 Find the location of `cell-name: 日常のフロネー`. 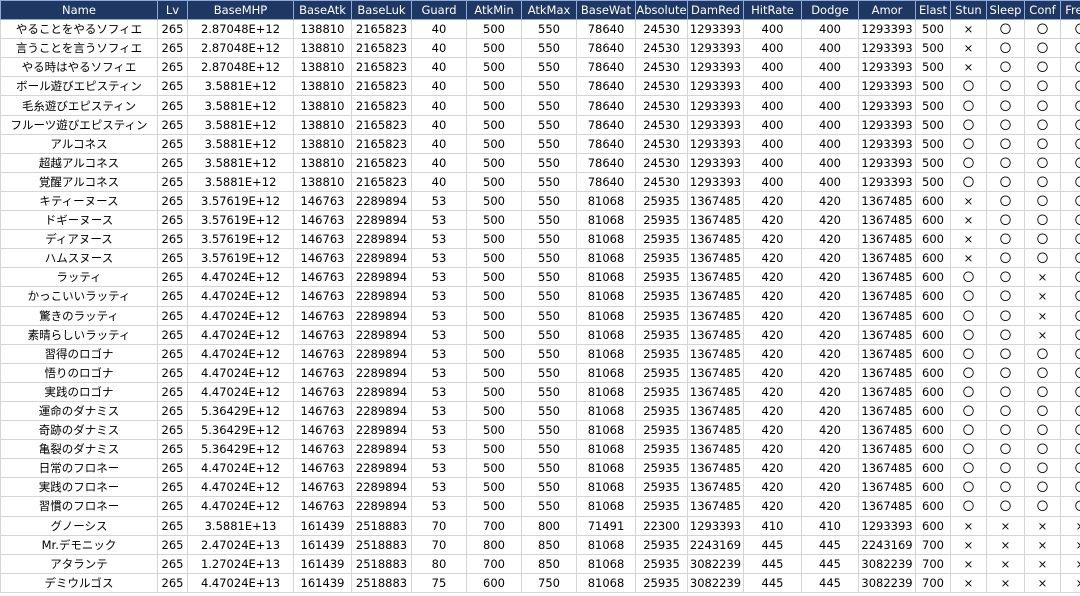

cell-name: 日常のフロネー is located at coordinates (79, 468).